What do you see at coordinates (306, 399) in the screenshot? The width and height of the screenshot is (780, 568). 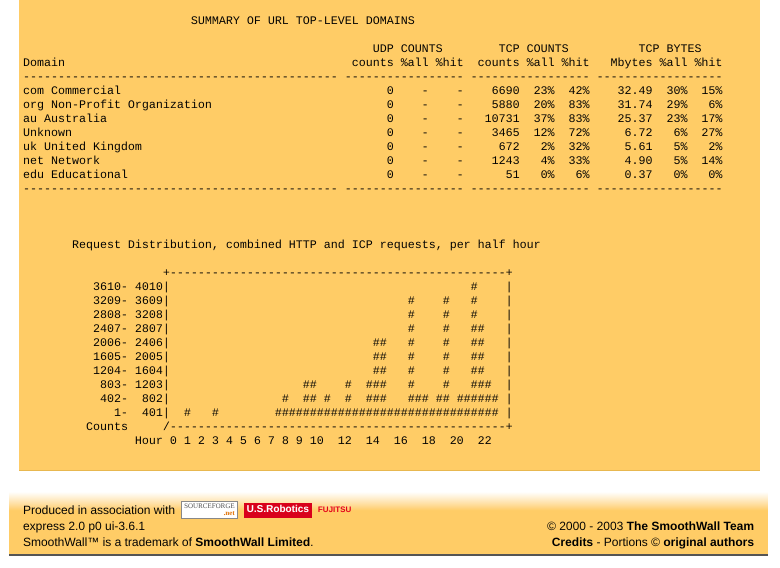 I see `histogram-line: 402- 802| # ## # # ### ### ## ###### |` at bounding box center [306, 399].